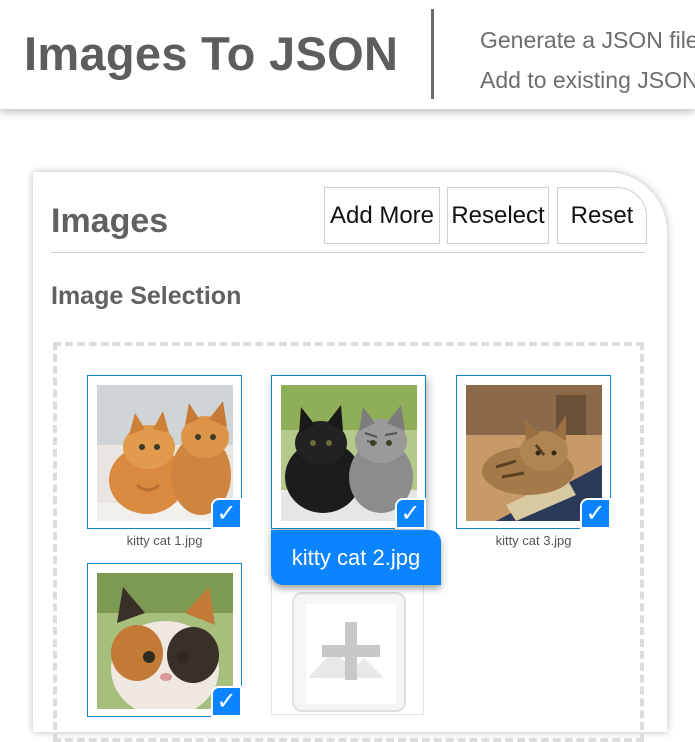  I want to click on card-title: Images, so click(110, 221).